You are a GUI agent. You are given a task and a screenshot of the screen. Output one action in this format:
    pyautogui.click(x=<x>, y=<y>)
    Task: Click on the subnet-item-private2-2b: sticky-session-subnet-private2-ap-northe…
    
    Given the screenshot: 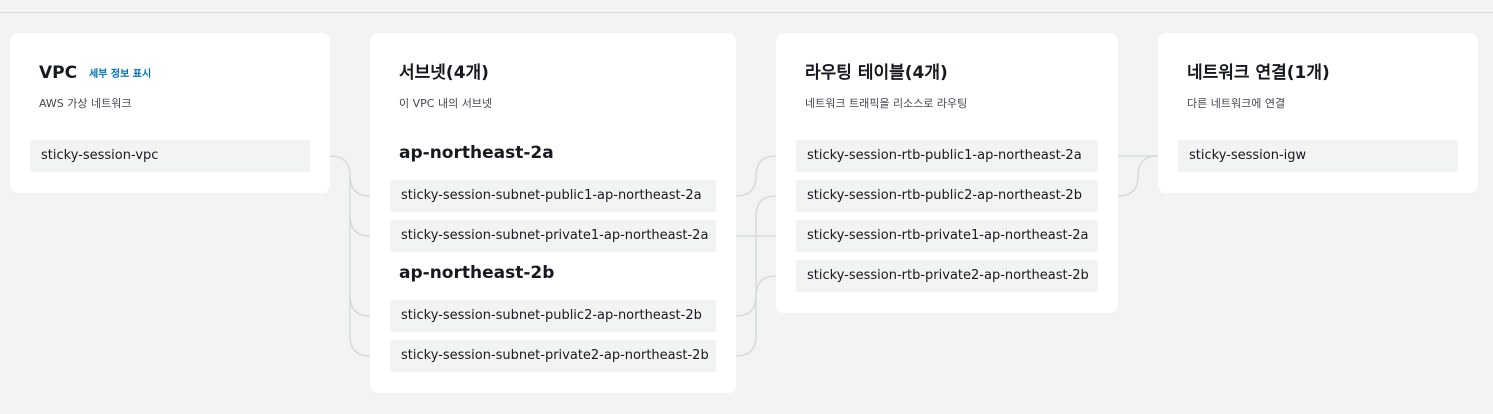 What is the action you would take?
    pyautogui.click(x=553, y=356)
    